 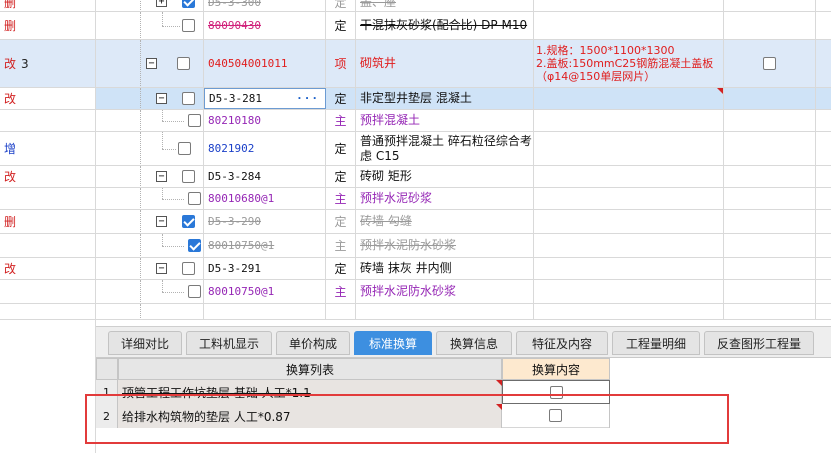 I want to click on table-row: 改 − D5-3-291 定 砖墙 抹灰 井内侧, so click(x=415, y=269).